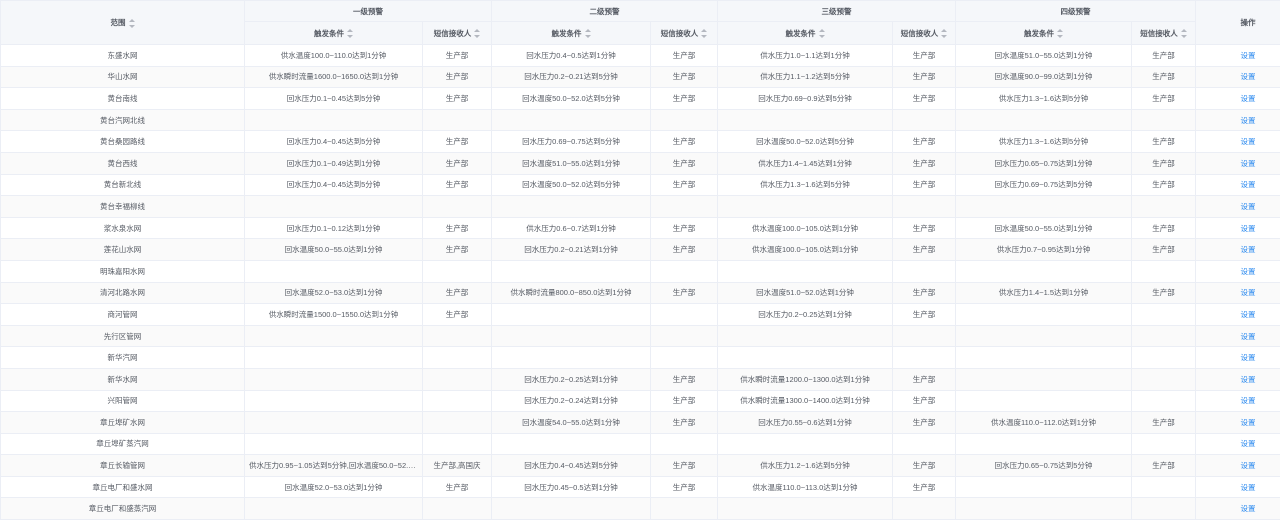 The height and width of the screenshot is (524, 1280). What do you see at coordinates (805, 422) in the screenshot?
I see `level-3-condition-cell: 回水压力0.55~0.6达到1分钟` at bounding box center [805, 422].